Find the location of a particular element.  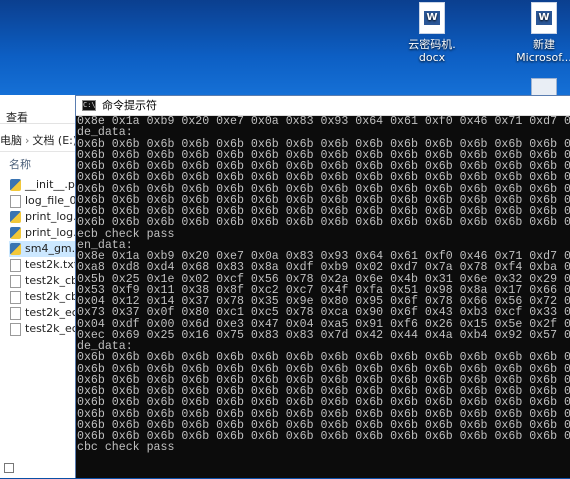

file-item: __init__.py is located at coordinates (44, 185).